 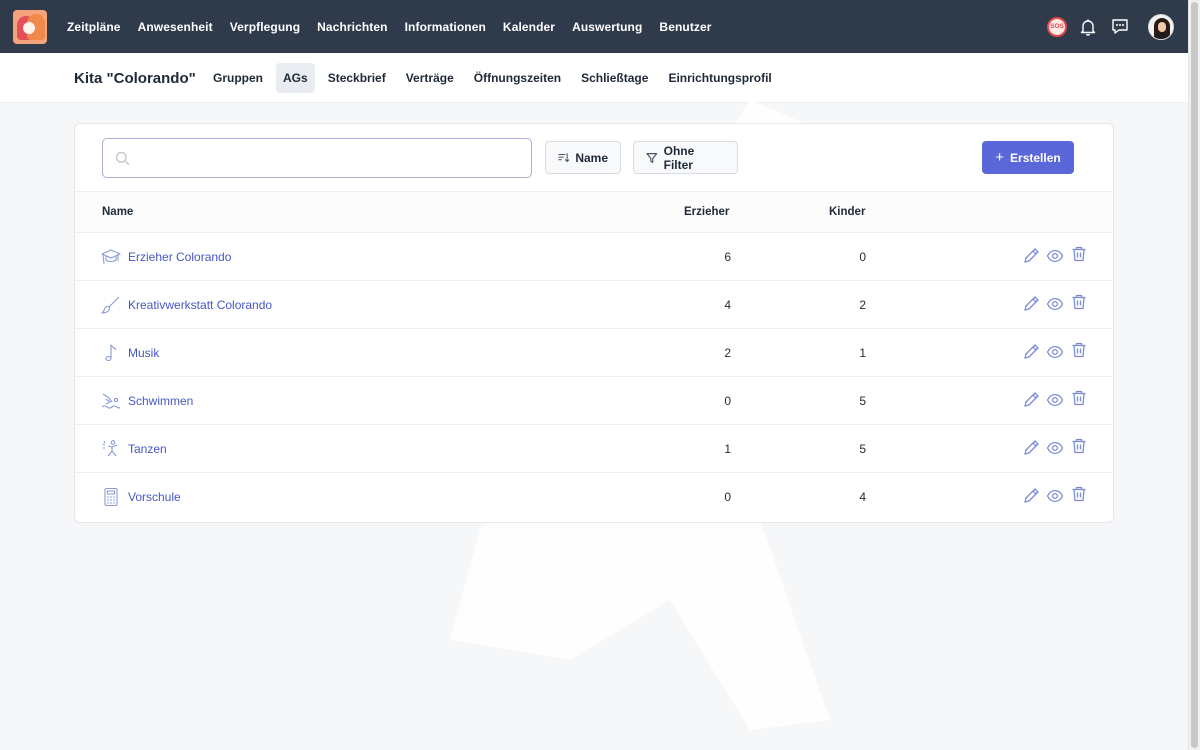 I want to click on kinder-count: 0, so click(x=862, y=257).